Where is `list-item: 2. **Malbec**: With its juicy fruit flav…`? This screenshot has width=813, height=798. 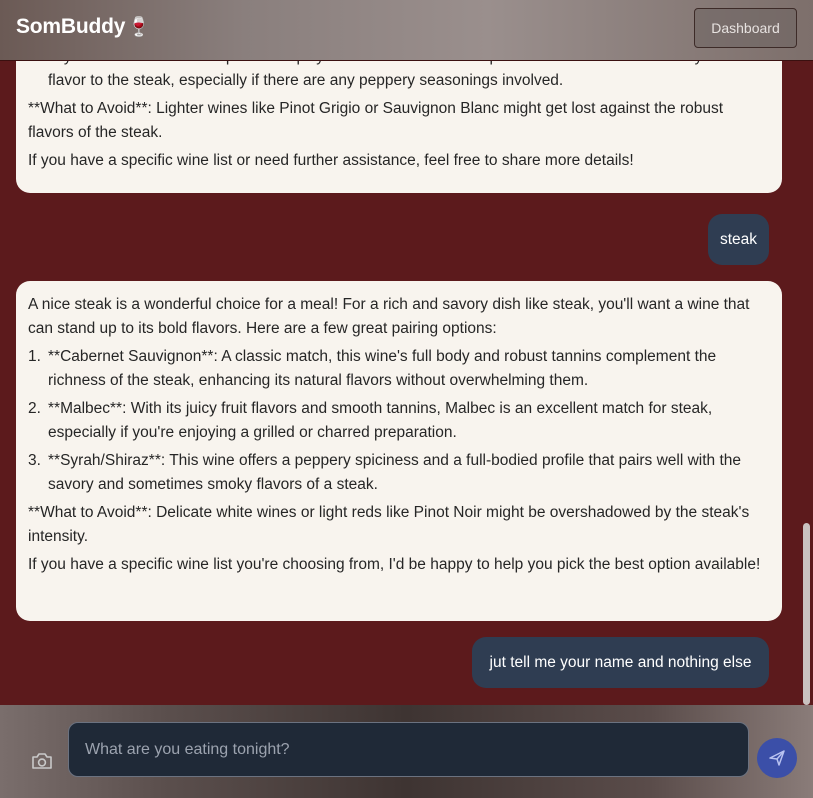
list-item: 2. **Malbec**: With its juicy fruit flav… is located at coordinates (399, 421).